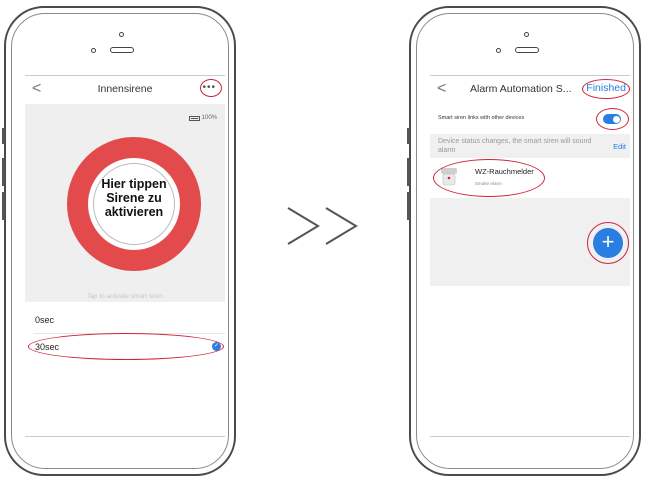 This screenshot has width=645, height=481. I want to click on back-icon: <, so click(441, 89).